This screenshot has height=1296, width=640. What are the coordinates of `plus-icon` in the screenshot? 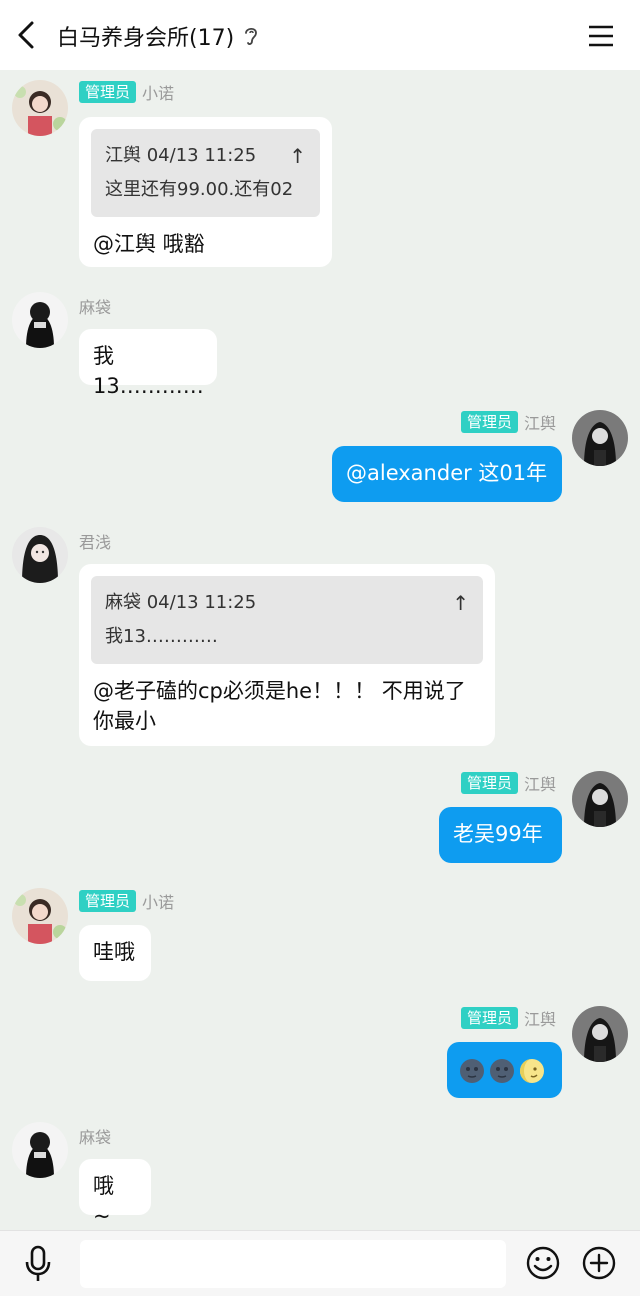 It's located at (599, 1263).